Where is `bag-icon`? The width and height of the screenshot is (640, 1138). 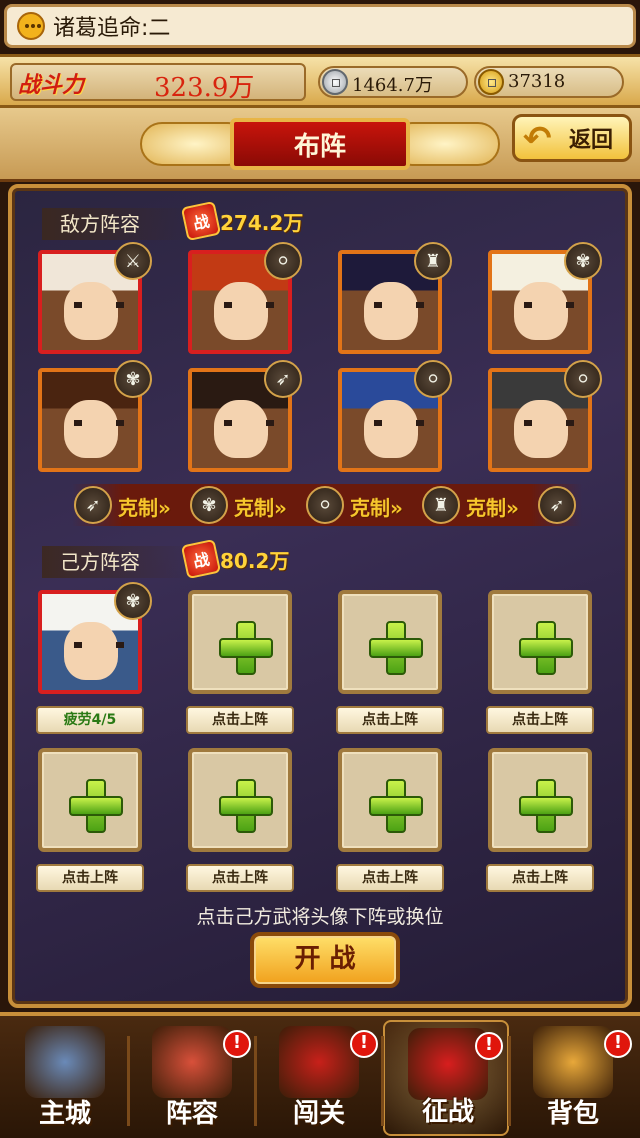
bag-icon is located at coordinates (573, 1062).